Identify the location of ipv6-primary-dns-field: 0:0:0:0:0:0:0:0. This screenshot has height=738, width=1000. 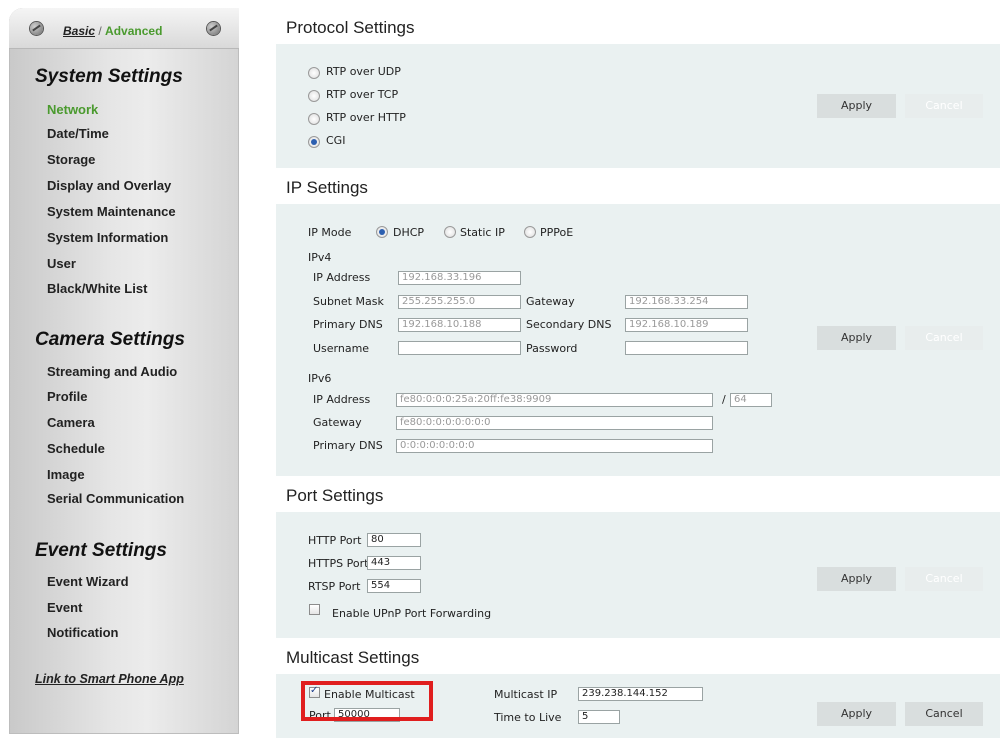
(554, 446).